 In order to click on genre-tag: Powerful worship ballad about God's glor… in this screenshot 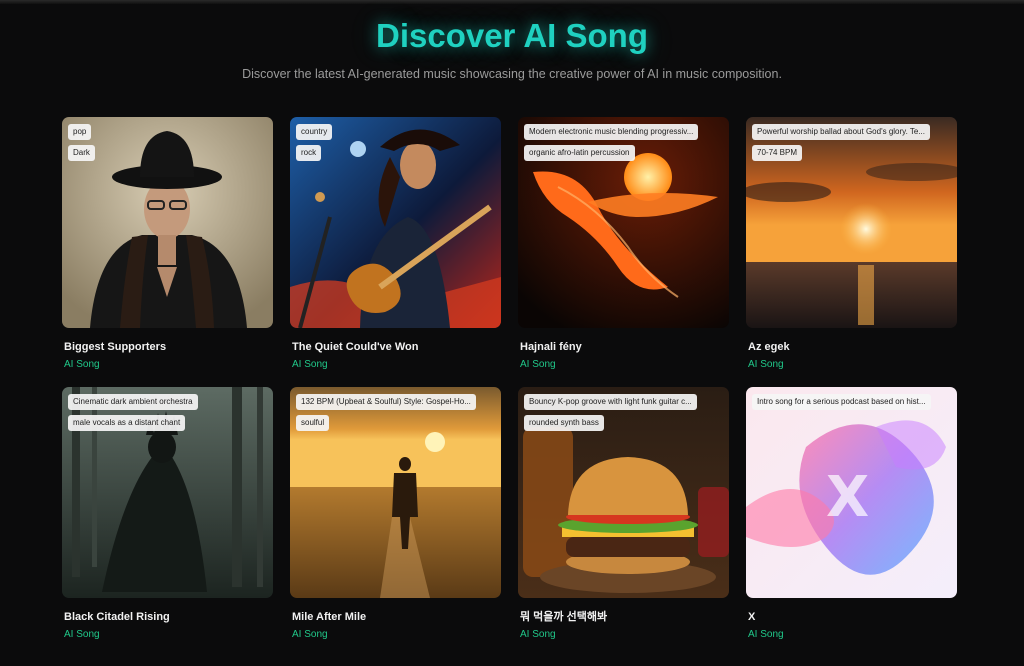, I will do `click(841, 132)`.